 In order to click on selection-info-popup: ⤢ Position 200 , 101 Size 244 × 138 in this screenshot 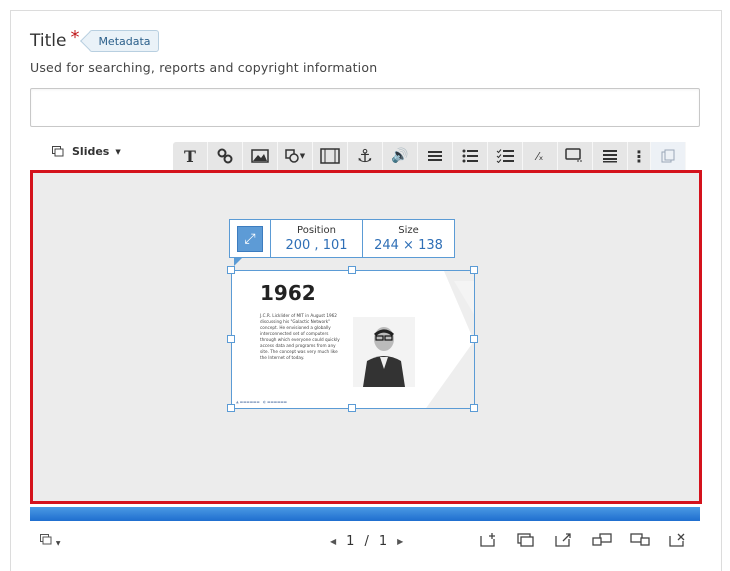, I will do `click(342, 242)`.